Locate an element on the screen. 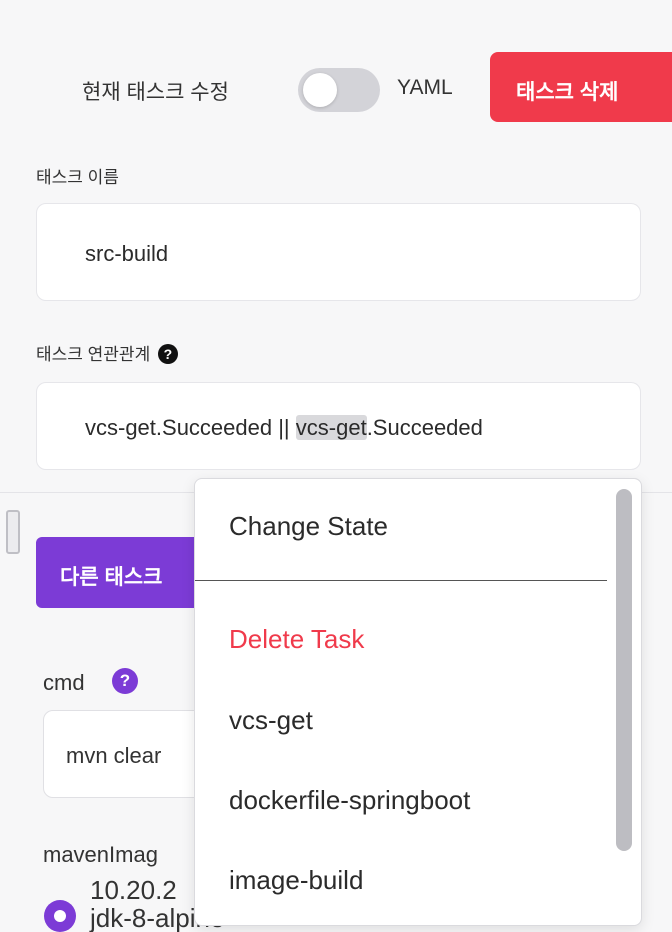 This screenshot has width=672, height=932. cmd-value: mvn clear is located at coordinates (114, 755).